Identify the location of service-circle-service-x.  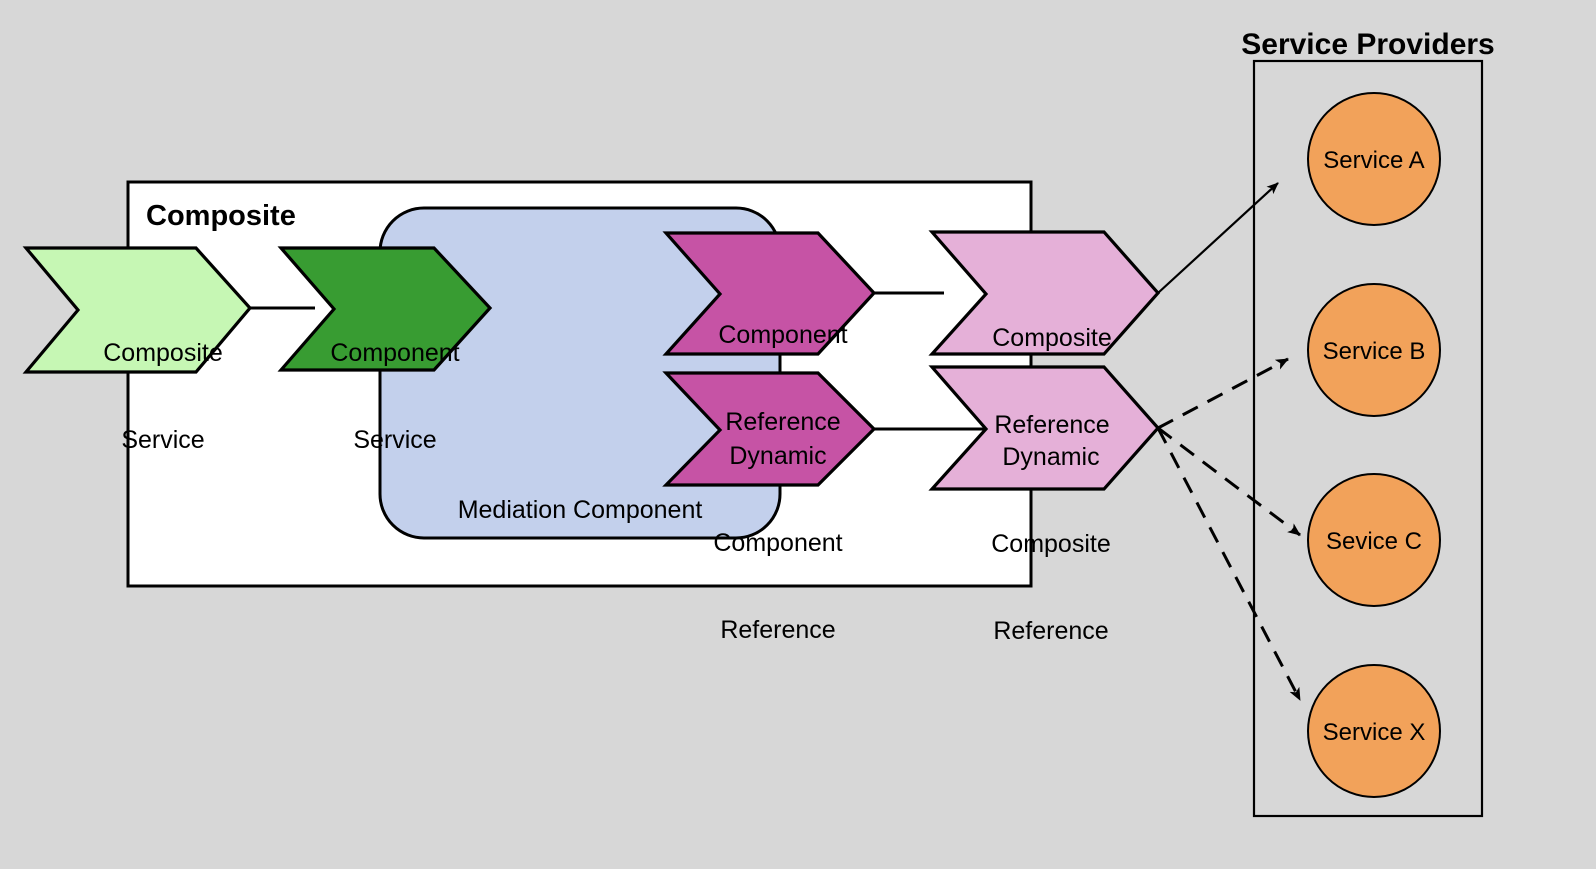
(1374, 731).